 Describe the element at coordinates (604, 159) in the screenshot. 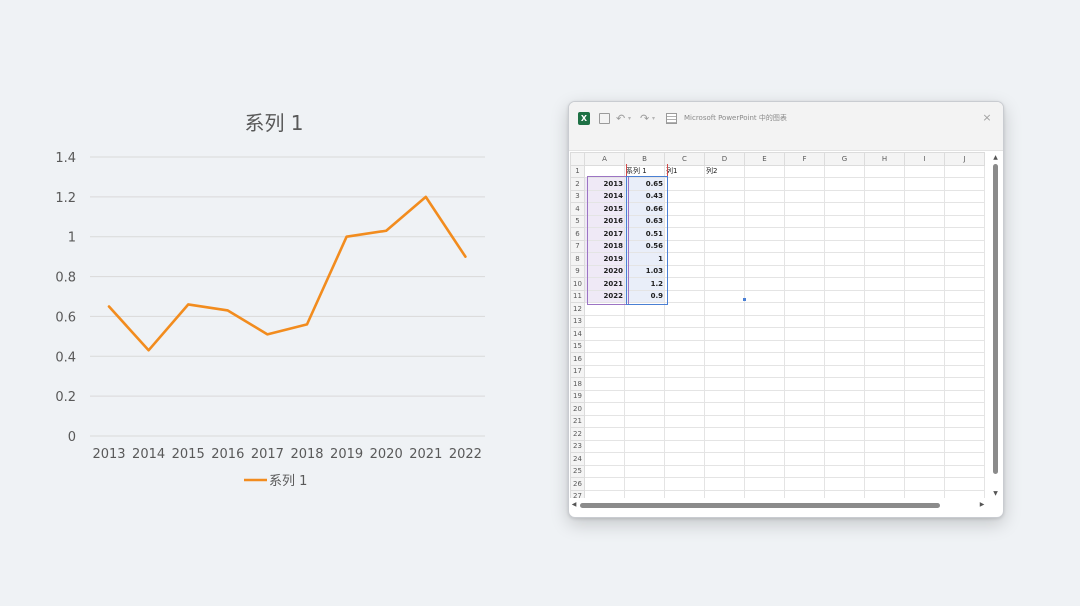

I see `column-header: A` at that location.